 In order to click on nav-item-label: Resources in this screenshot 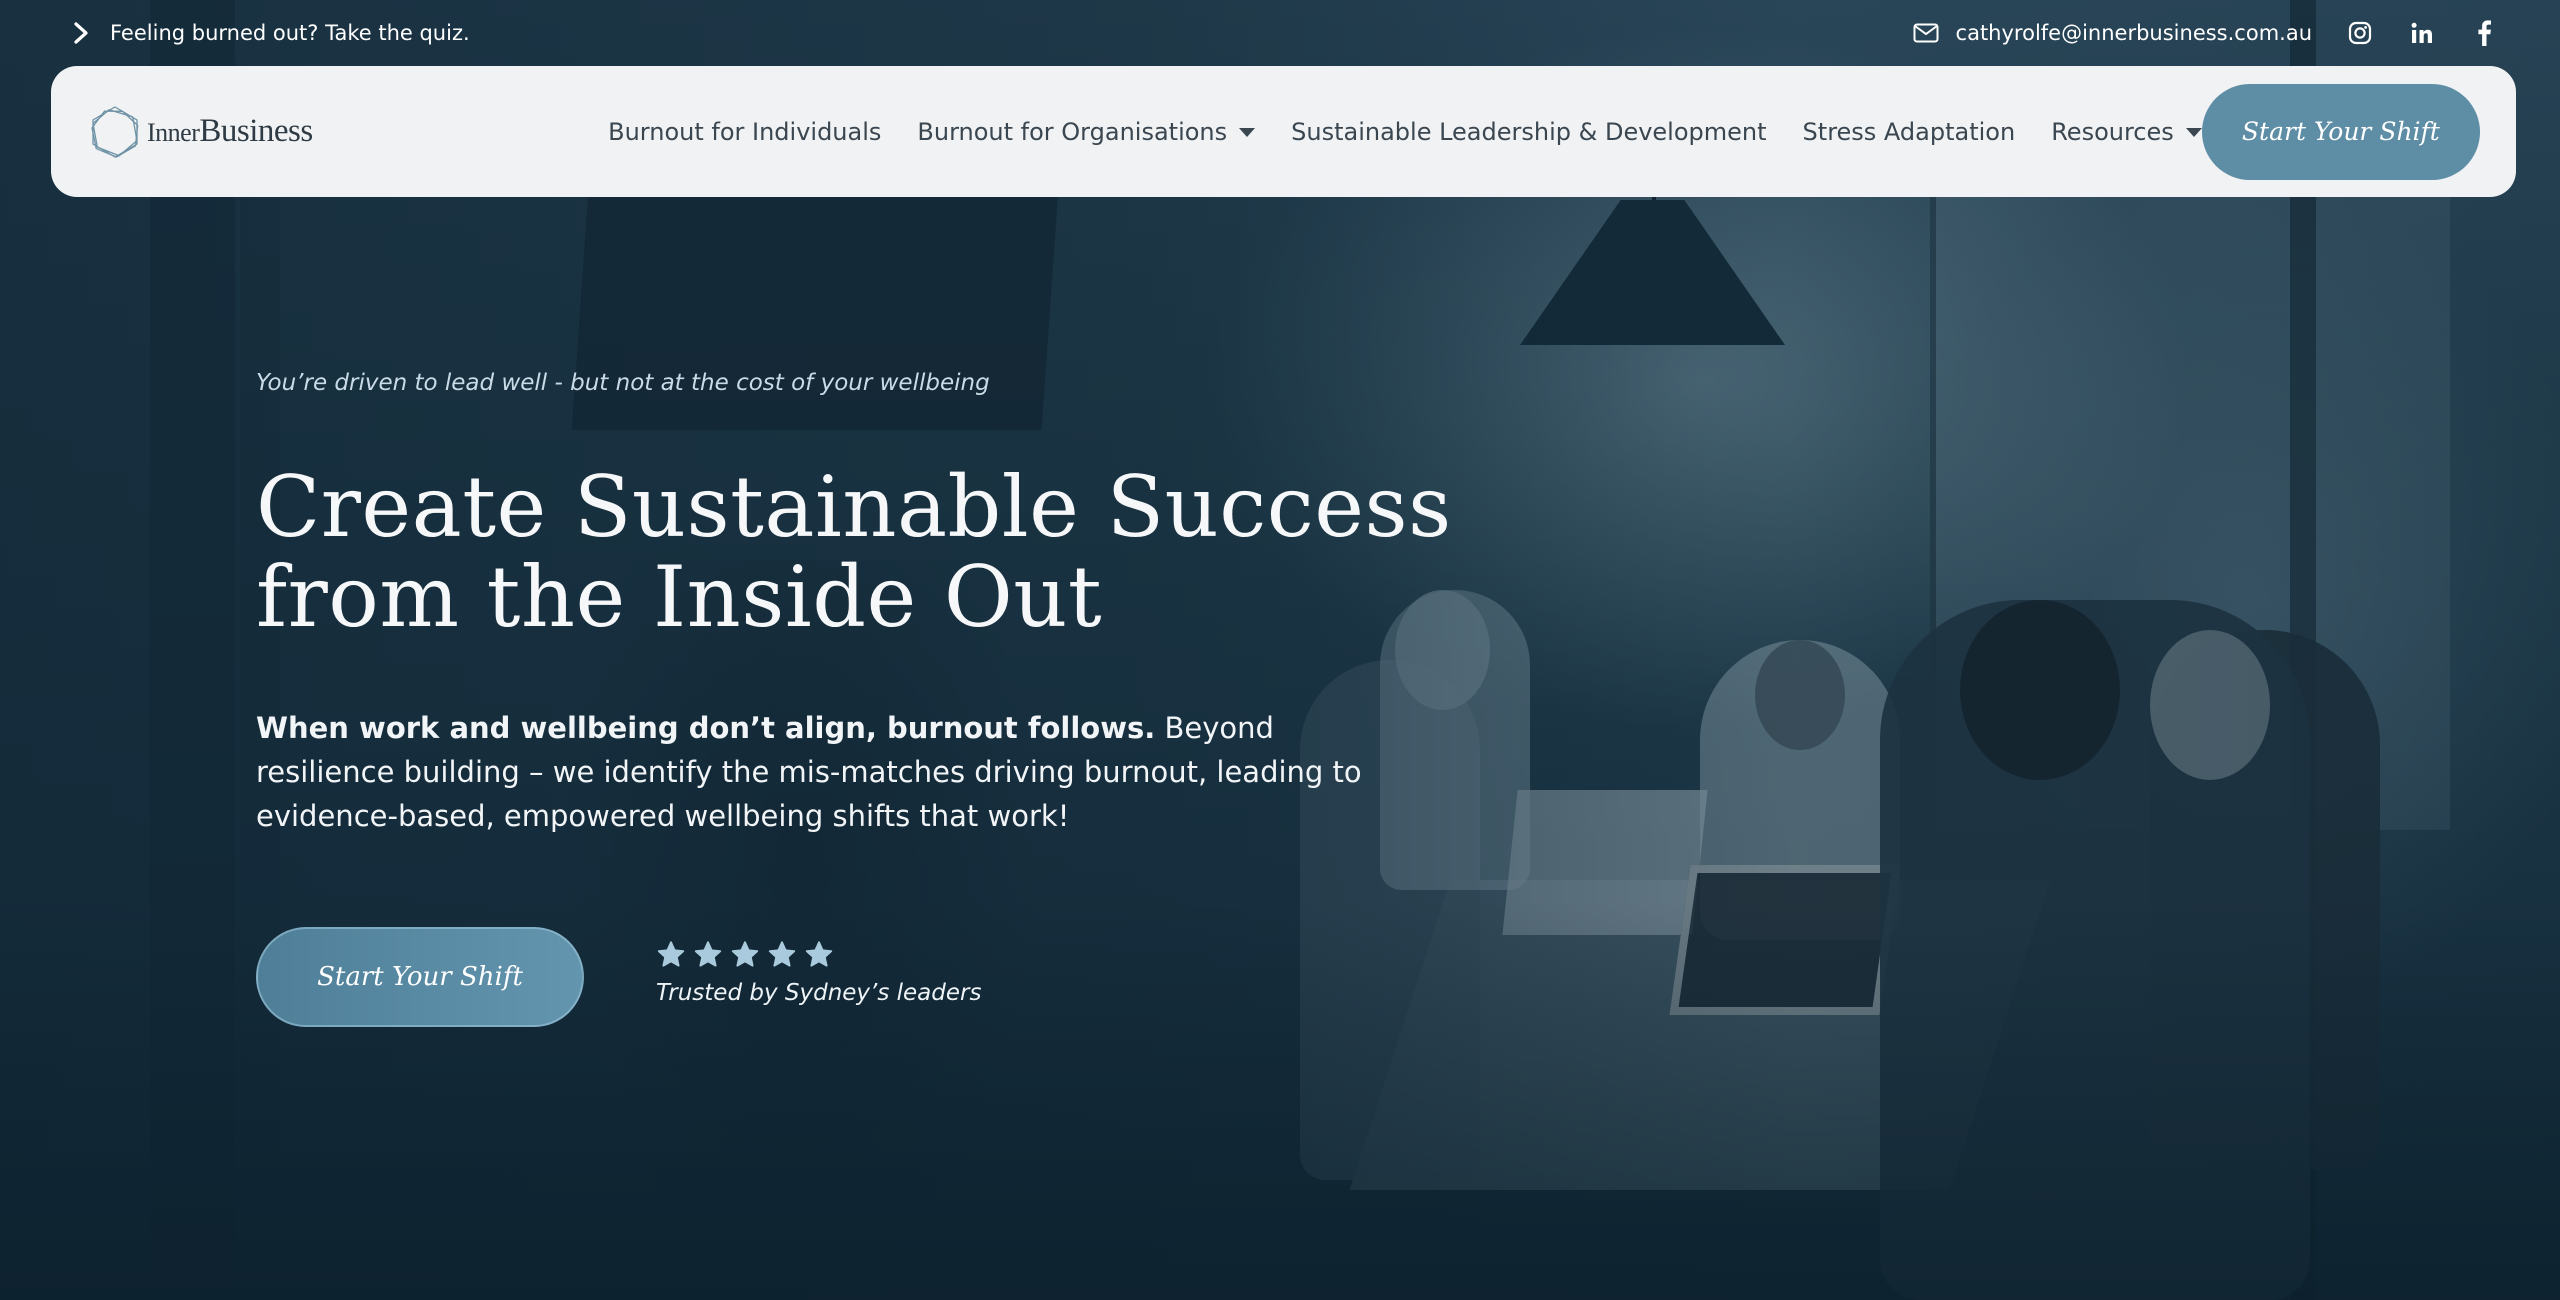, I will do `click(2112, 131)`.